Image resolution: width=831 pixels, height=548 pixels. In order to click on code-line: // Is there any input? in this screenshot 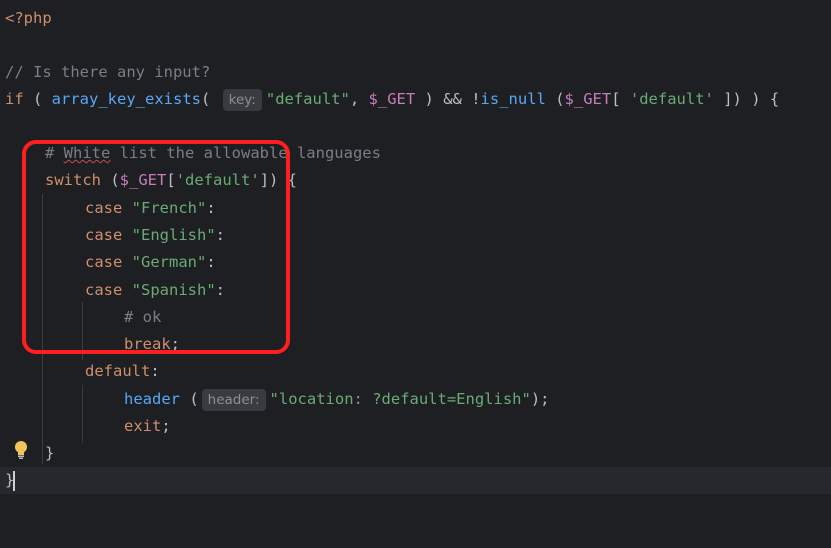, I will do `click(415, 72)`.